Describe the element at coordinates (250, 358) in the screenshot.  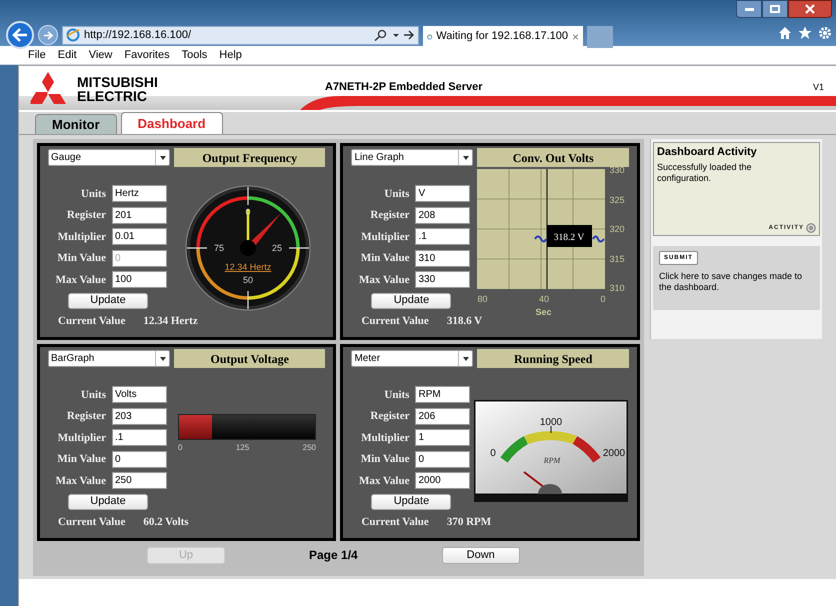
I see `widget-title: Output Voltage` at that location.